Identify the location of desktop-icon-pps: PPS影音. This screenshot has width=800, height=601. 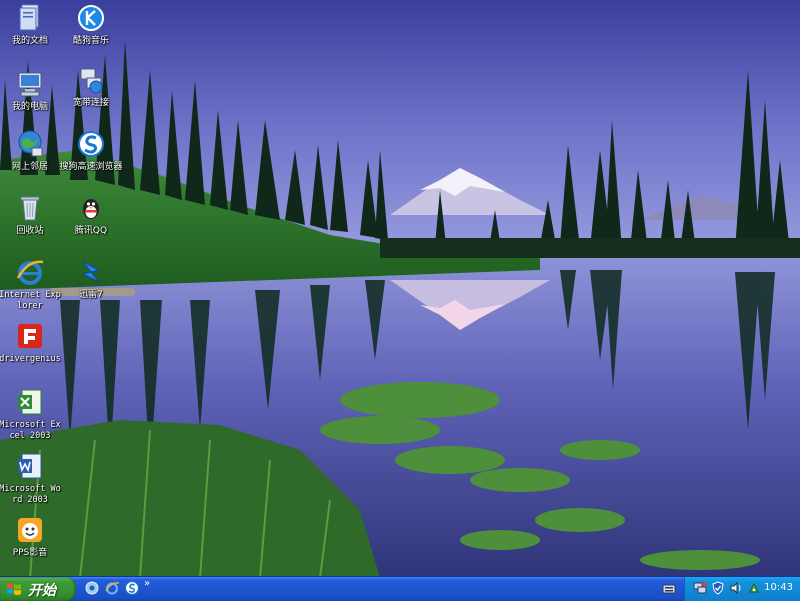
(31, 536).